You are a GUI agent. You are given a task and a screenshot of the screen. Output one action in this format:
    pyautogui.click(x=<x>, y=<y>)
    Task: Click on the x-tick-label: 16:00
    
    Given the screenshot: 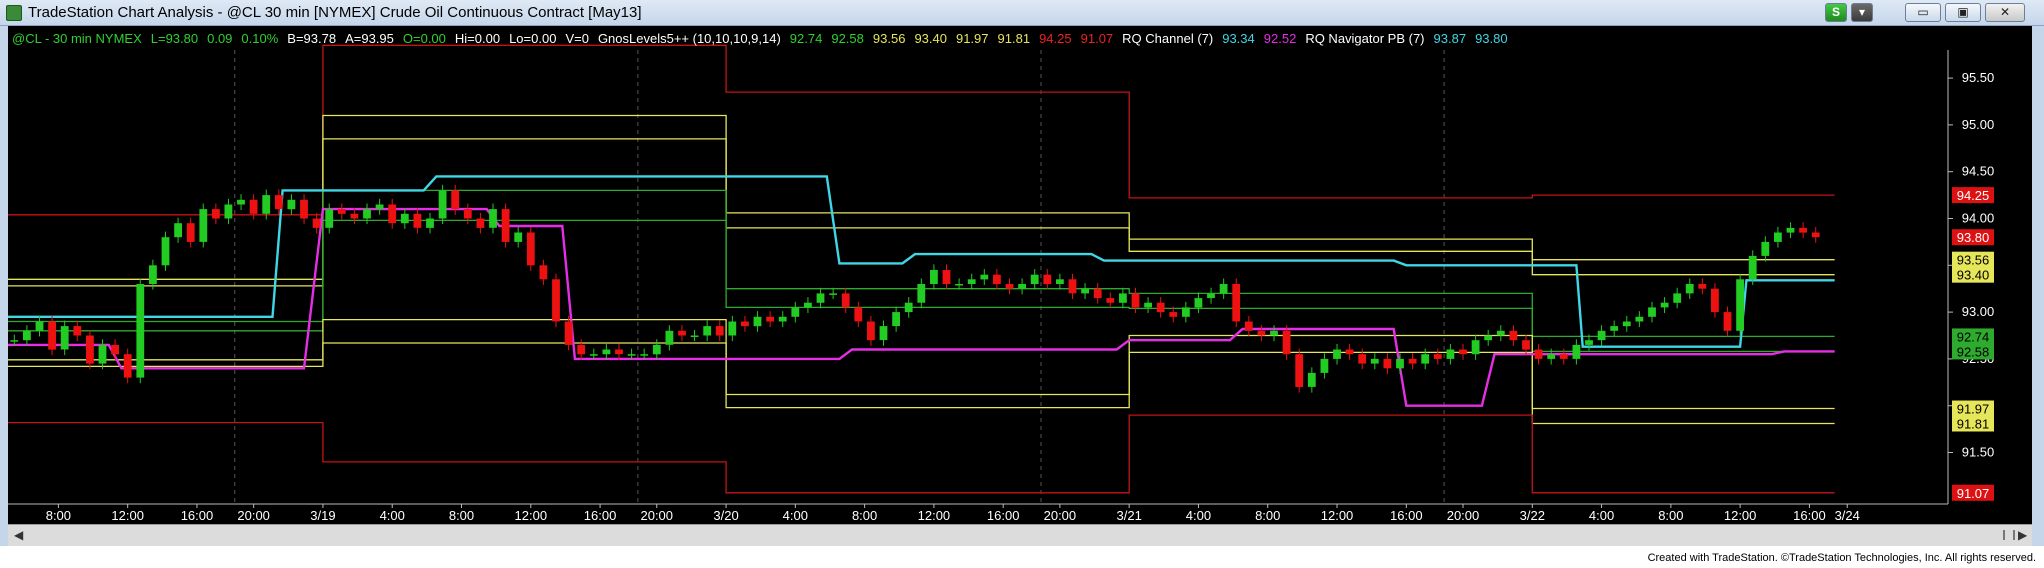 What is the action you would take?
    pyautogui.click(x=1406, y=515)
    